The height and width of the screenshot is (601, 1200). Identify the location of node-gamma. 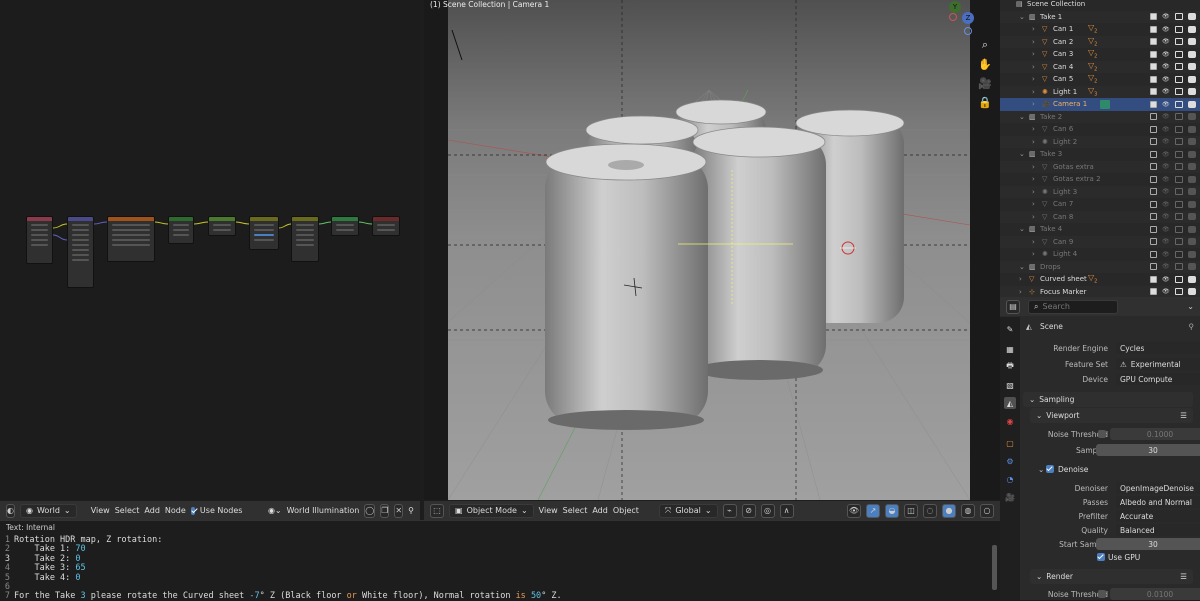
(222, 226).